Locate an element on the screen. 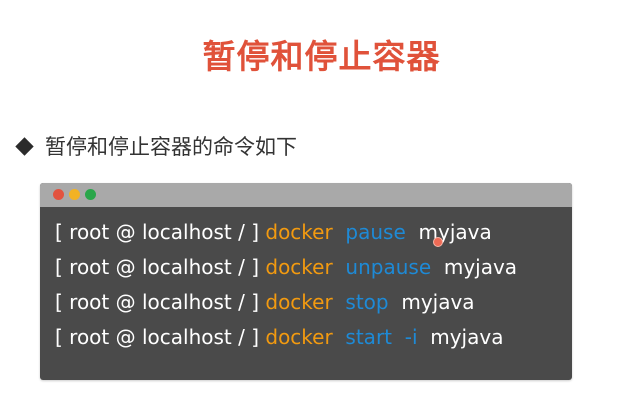 The width and height of the screenshot is (643, 407). pointer-cursor-icon is located at coordinates (438, 242).